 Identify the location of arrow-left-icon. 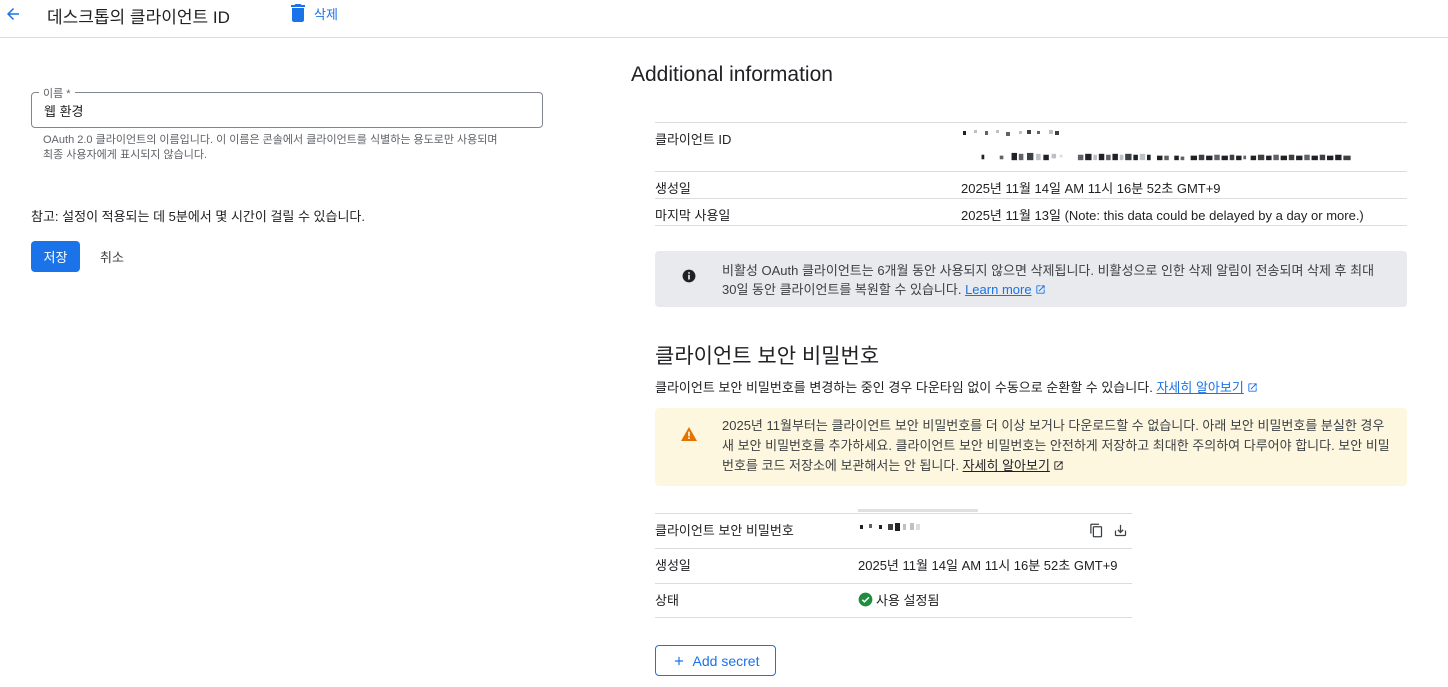
(13, 14).